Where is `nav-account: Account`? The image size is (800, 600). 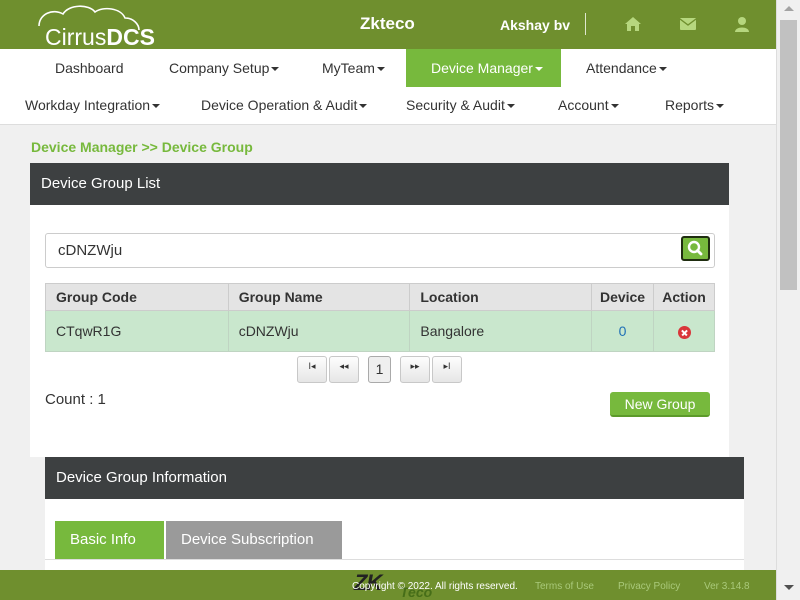 nav-account: Account is located at coordinates (588, 105).